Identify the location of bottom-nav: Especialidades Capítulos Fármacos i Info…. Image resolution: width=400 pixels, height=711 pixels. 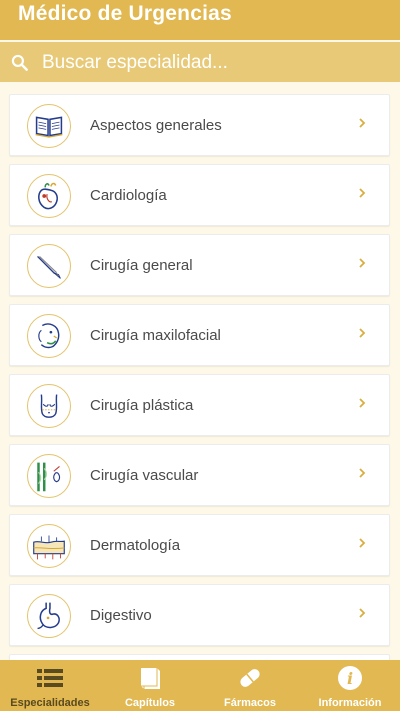
(200, 685).